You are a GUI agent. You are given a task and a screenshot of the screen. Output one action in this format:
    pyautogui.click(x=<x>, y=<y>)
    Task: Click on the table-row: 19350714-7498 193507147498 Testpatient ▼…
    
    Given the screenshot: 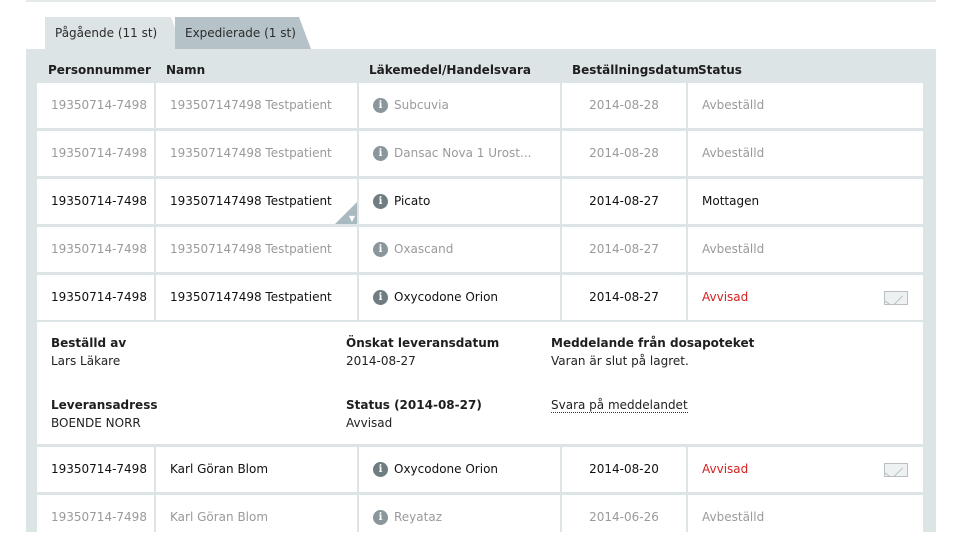 What is the action you would take?
    pyautogui.click(x=480, y=201)
    